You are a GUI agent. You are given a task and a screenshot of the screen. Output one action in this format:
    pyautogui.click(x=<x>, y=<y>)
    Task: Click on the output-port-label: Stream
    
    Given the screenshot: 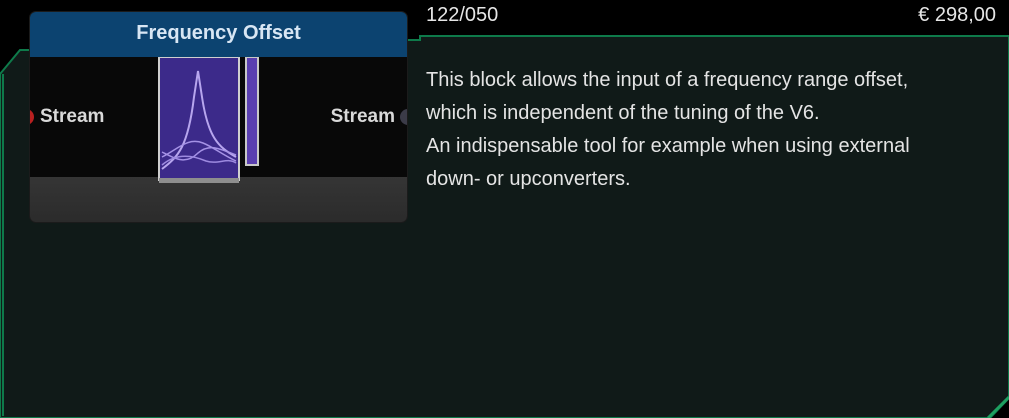 What is the action you would take?
    pyautogui.click(x=362, y=116)
    